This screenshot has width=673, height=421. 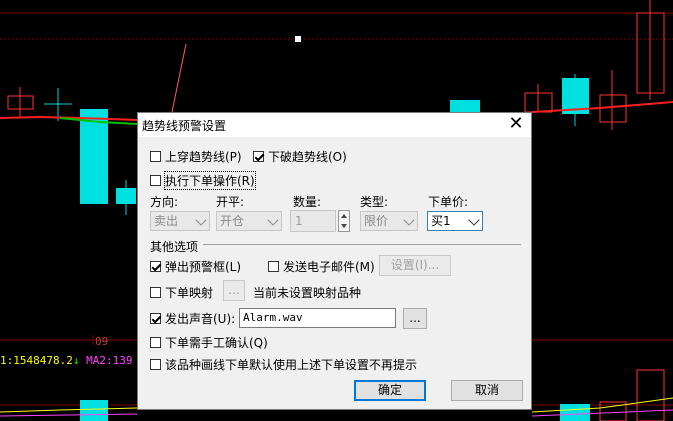 What do you see at coordinates (299, 221) in the screenshot?
I see `quantity-value: 1` at bounding box center [299, 221].